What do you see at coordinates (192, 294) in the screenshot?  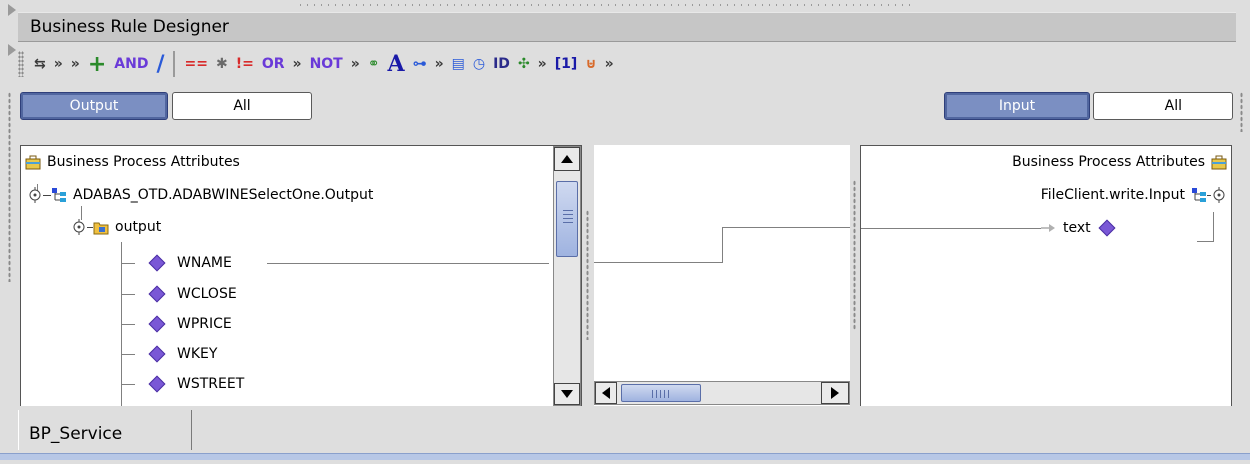 I see `field-wclose: WCLOSE` at bounding box center [192, 294].